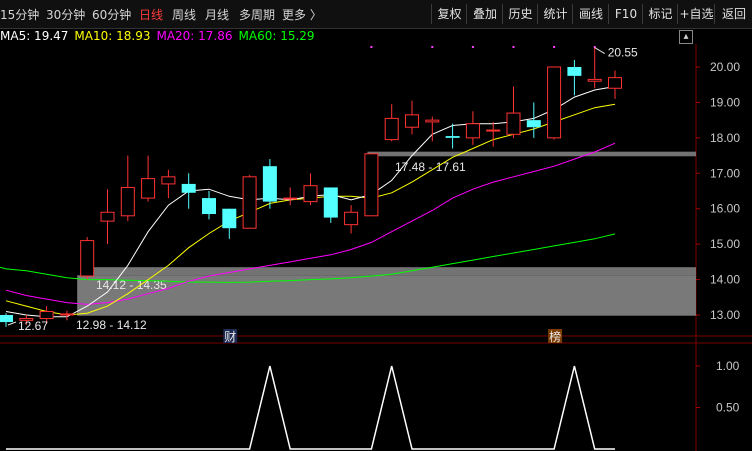 This screenshot has width=752, height=451. I want to click on zone-label: 17.48 - 17.61, so click(430, 167).